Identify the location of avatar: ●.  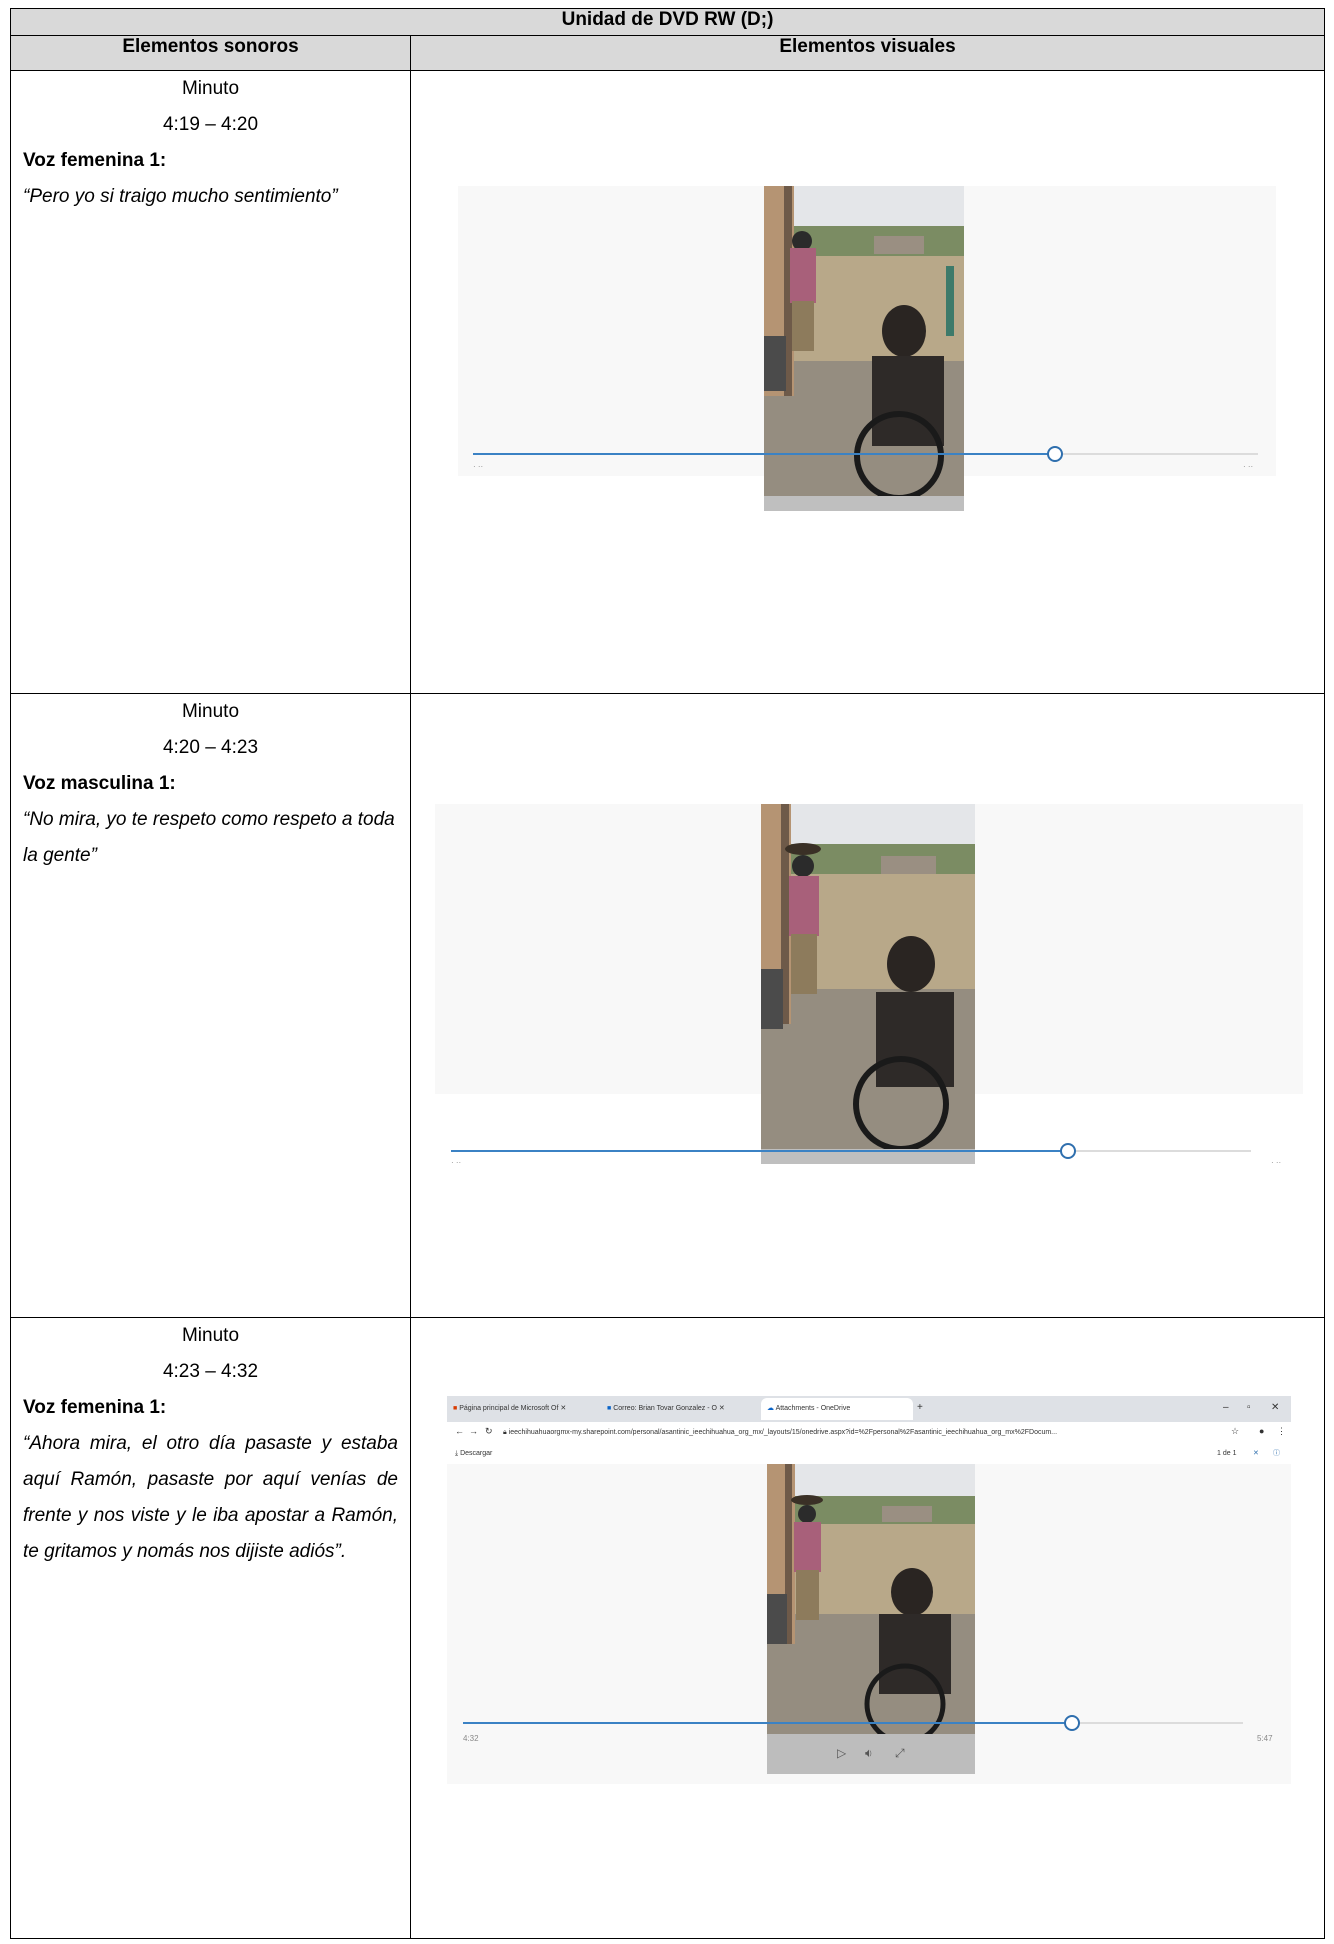
(1261, 1431).